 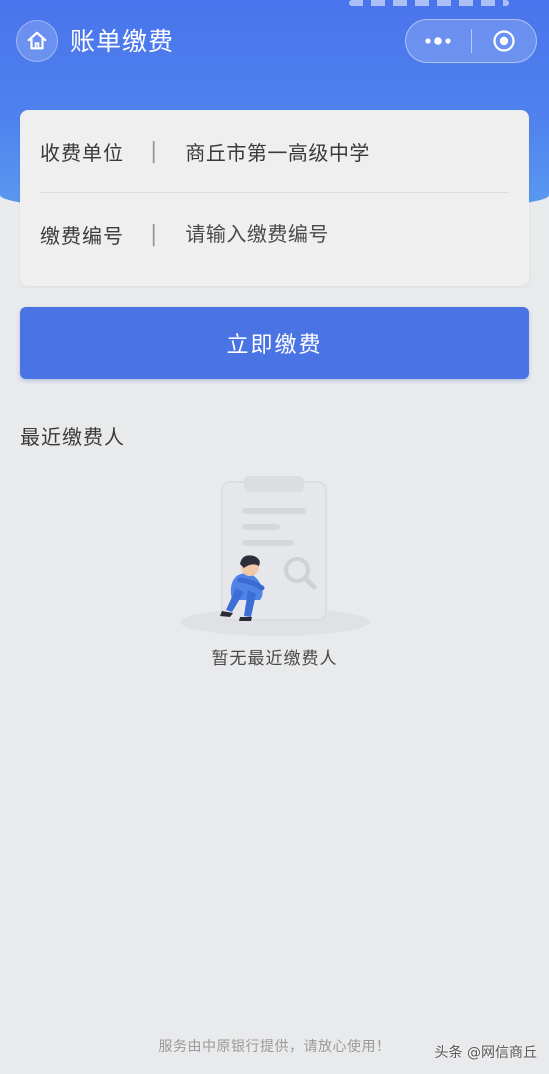 I want to click on close-button, so click(x=504, y=41).